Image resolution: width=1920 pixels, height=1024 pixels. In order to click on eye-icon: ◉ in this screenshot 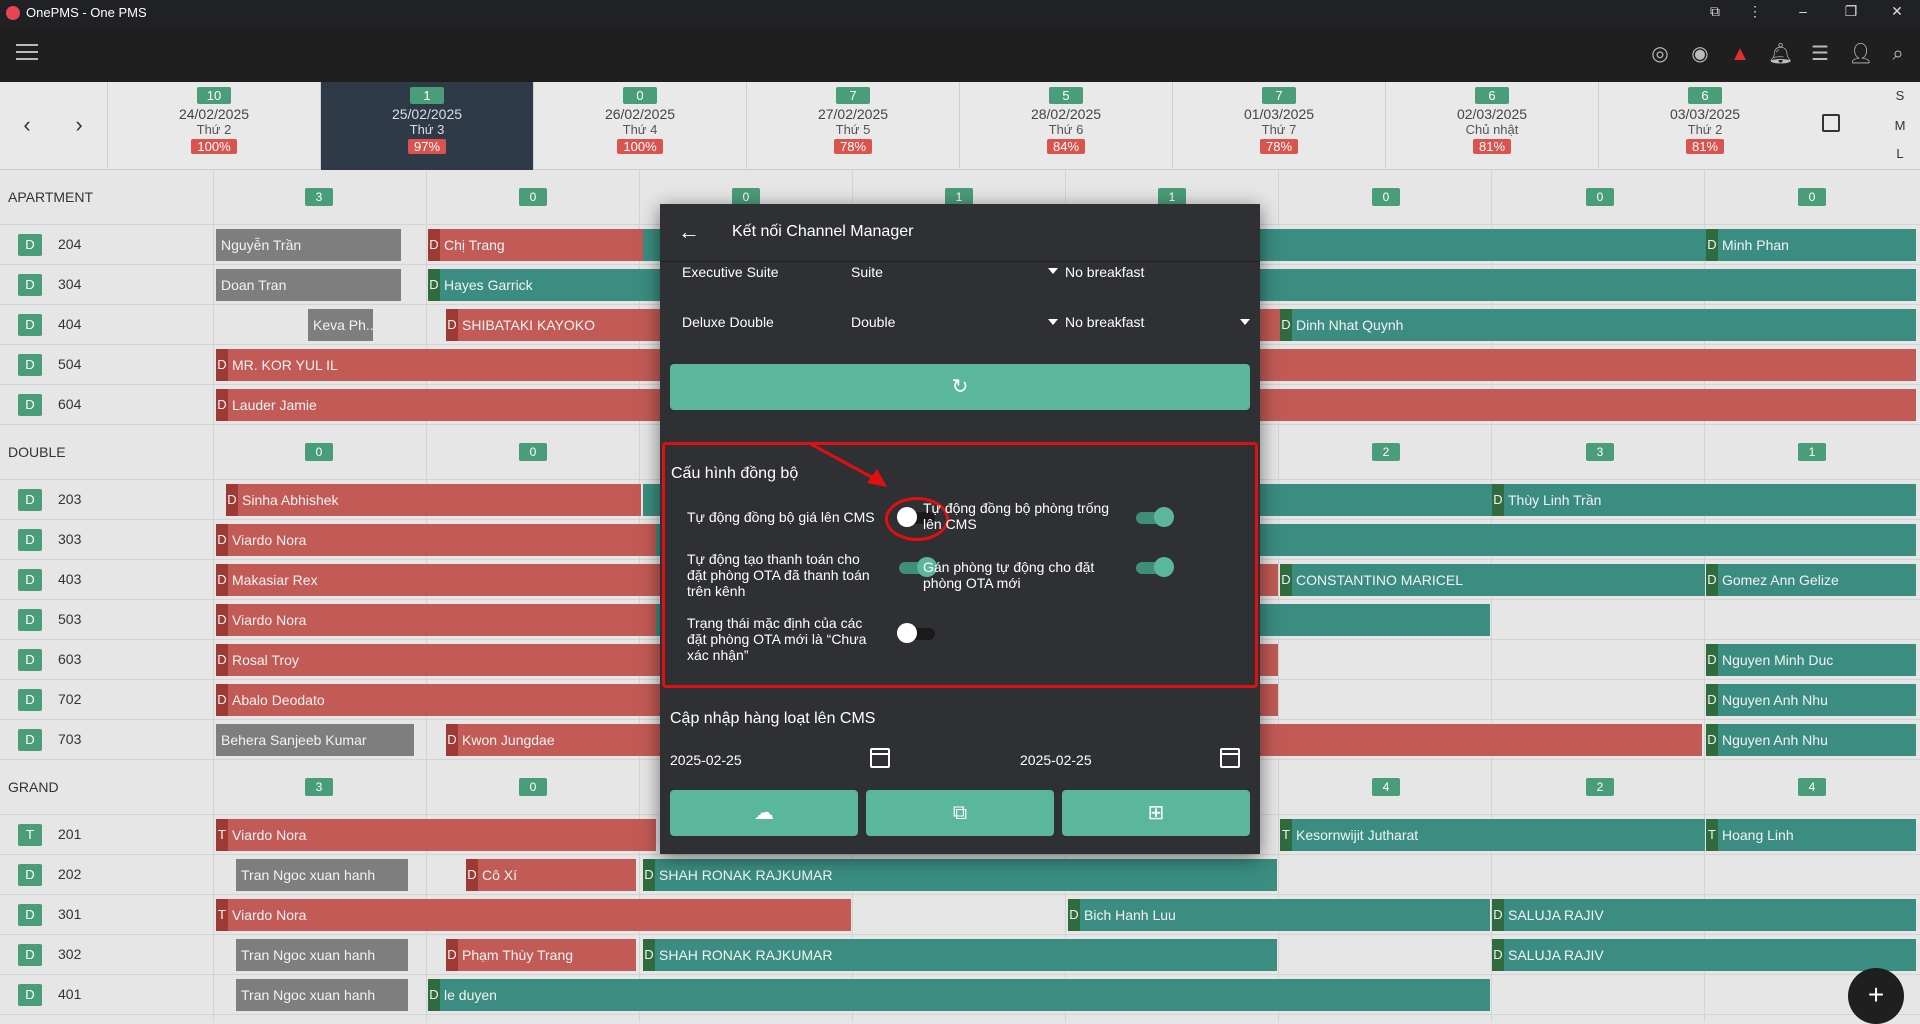, I will do `click(1700, 54)`.